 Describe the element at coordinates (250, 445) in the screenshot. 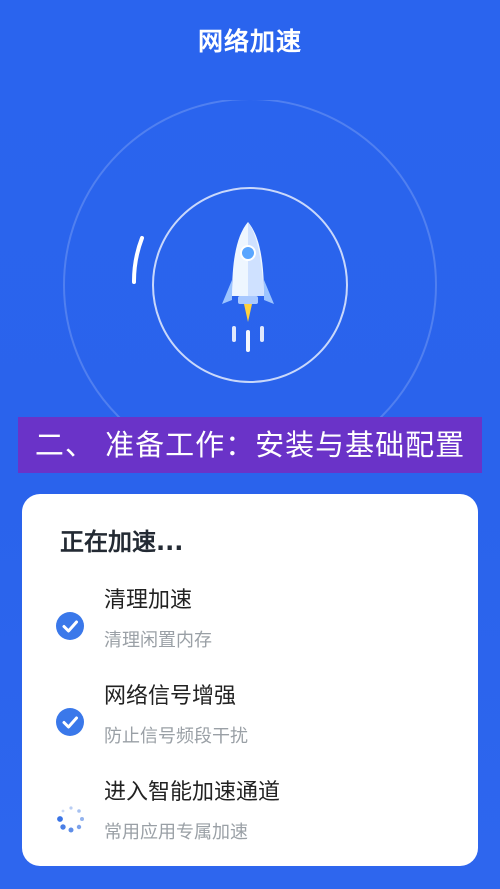

I see `overlay-banner: 二、 准备工作：安装与基础配置` at that location.